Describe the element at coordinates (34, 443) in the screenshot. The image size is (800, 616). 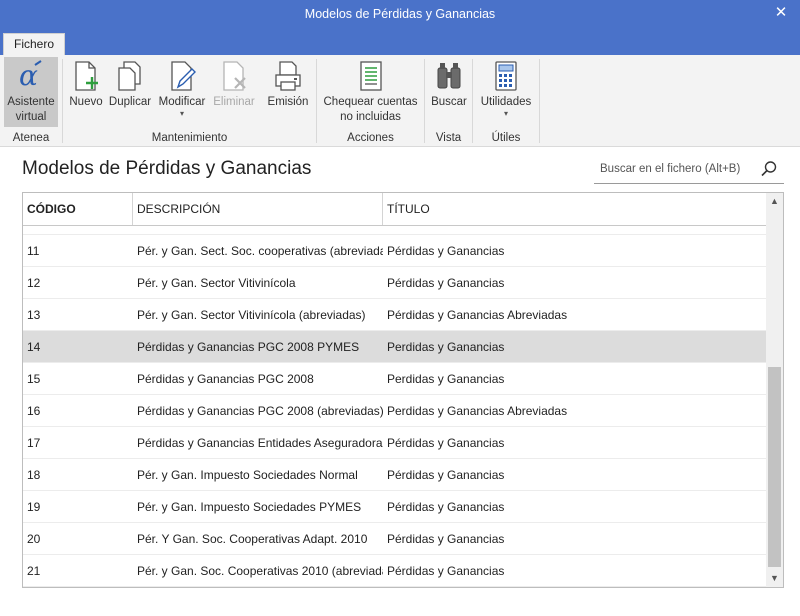
I see `cell-codigo: 17` at that location.